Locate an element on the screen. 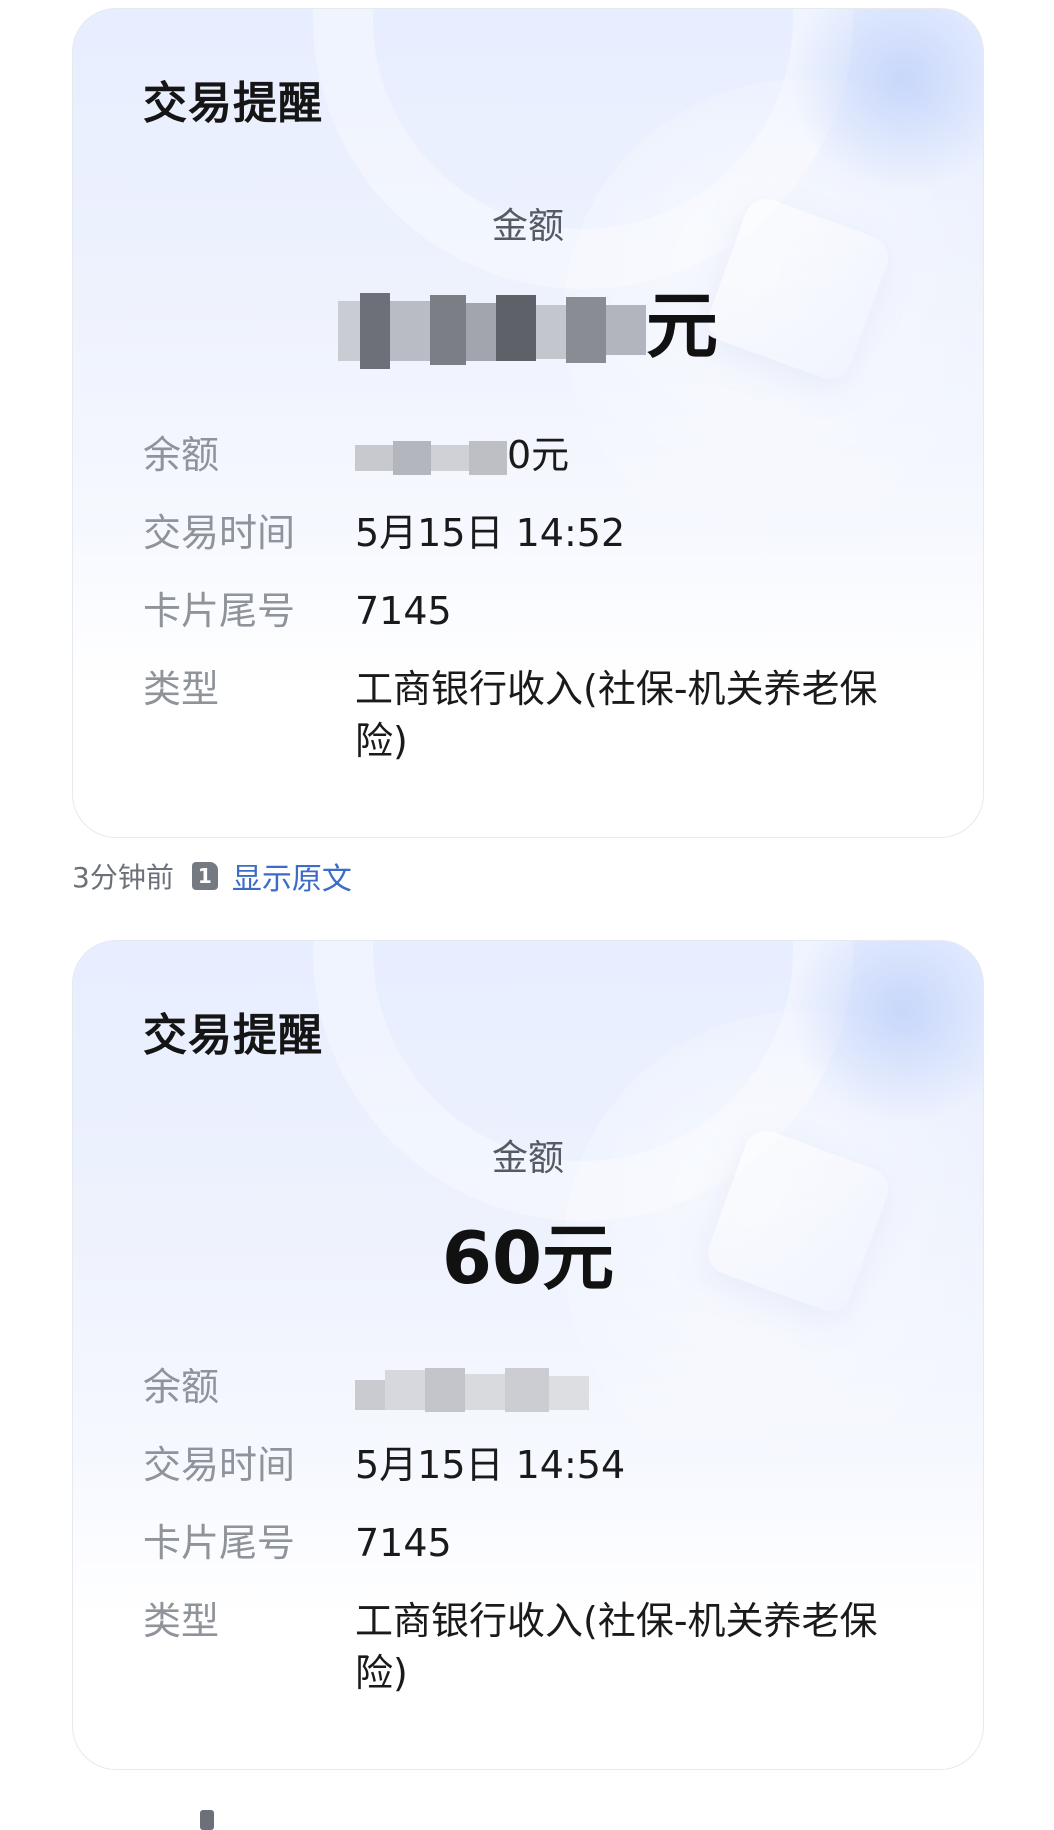 This screenshot has height=1830, width=1054. transaction-time-value: 5月15日 14:54 is located at coordinates (490, 1465).